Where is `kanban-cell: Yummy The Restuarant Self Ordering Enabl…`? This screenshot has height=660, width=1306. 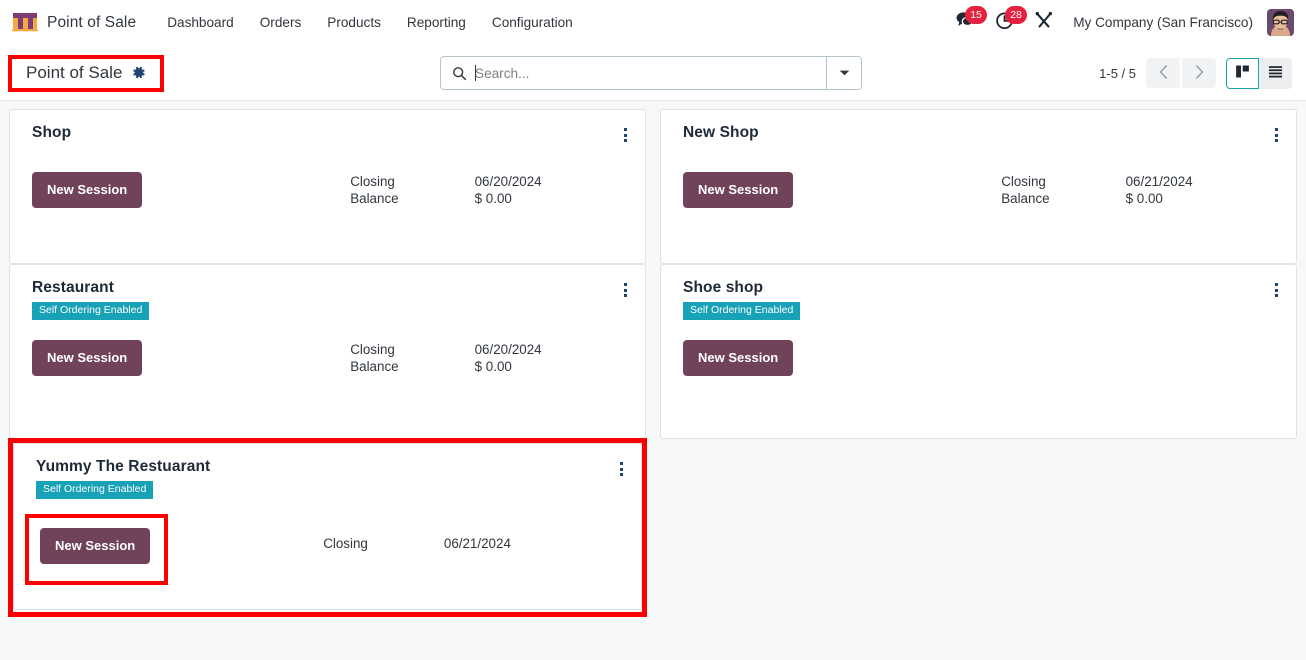
kanban-cell: Yummy The Restuarant Self Ordering Enabl… is located at coordinates (327, 527).